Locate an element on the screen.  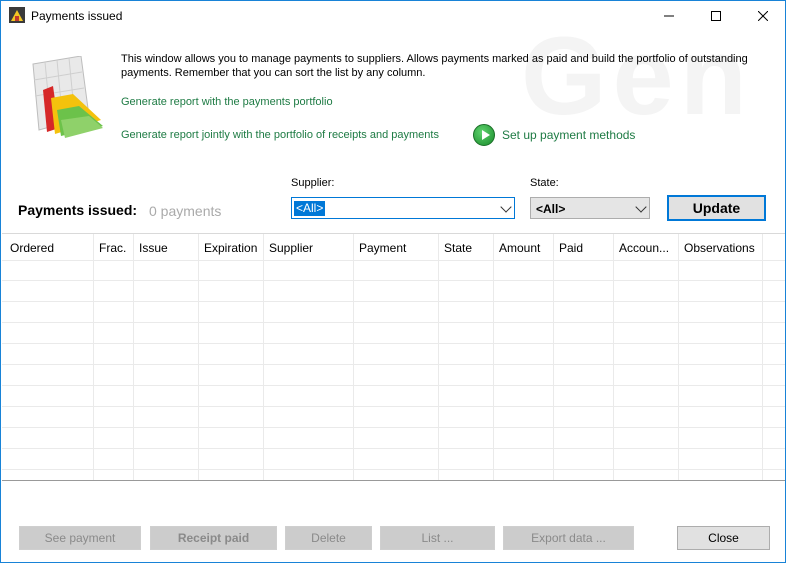
column-amount: Amount is located at coordinates (524, 357).